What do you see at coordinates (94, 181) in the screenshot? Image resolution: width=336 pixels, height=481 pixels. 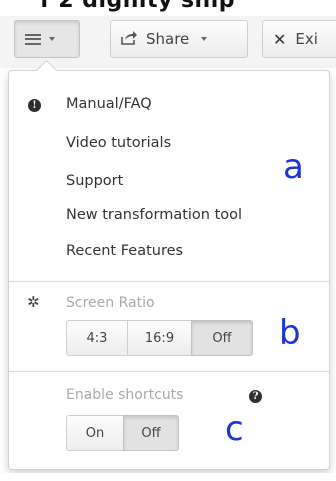 I see `menu-item-support: Support` at bounding box center [94, 181].